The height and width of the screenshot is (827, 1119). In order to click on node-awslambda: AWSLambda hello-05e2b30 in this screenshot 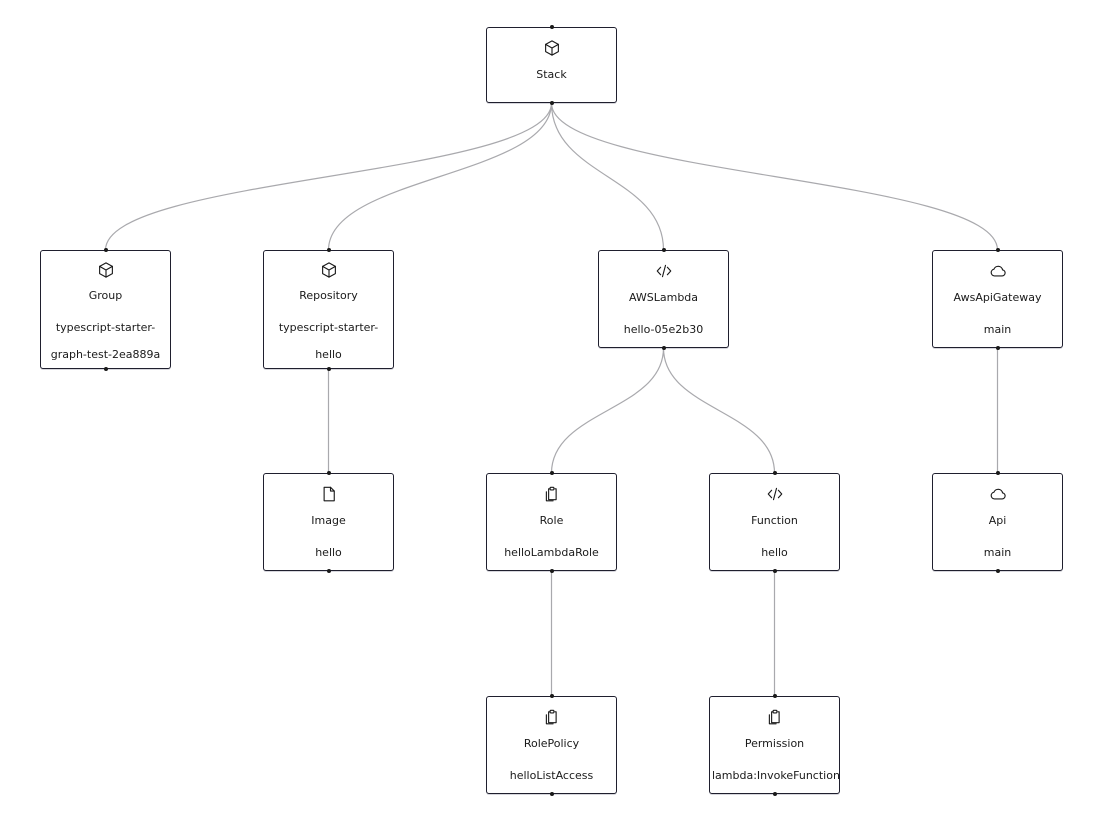, I will do `click(663, 299)`.